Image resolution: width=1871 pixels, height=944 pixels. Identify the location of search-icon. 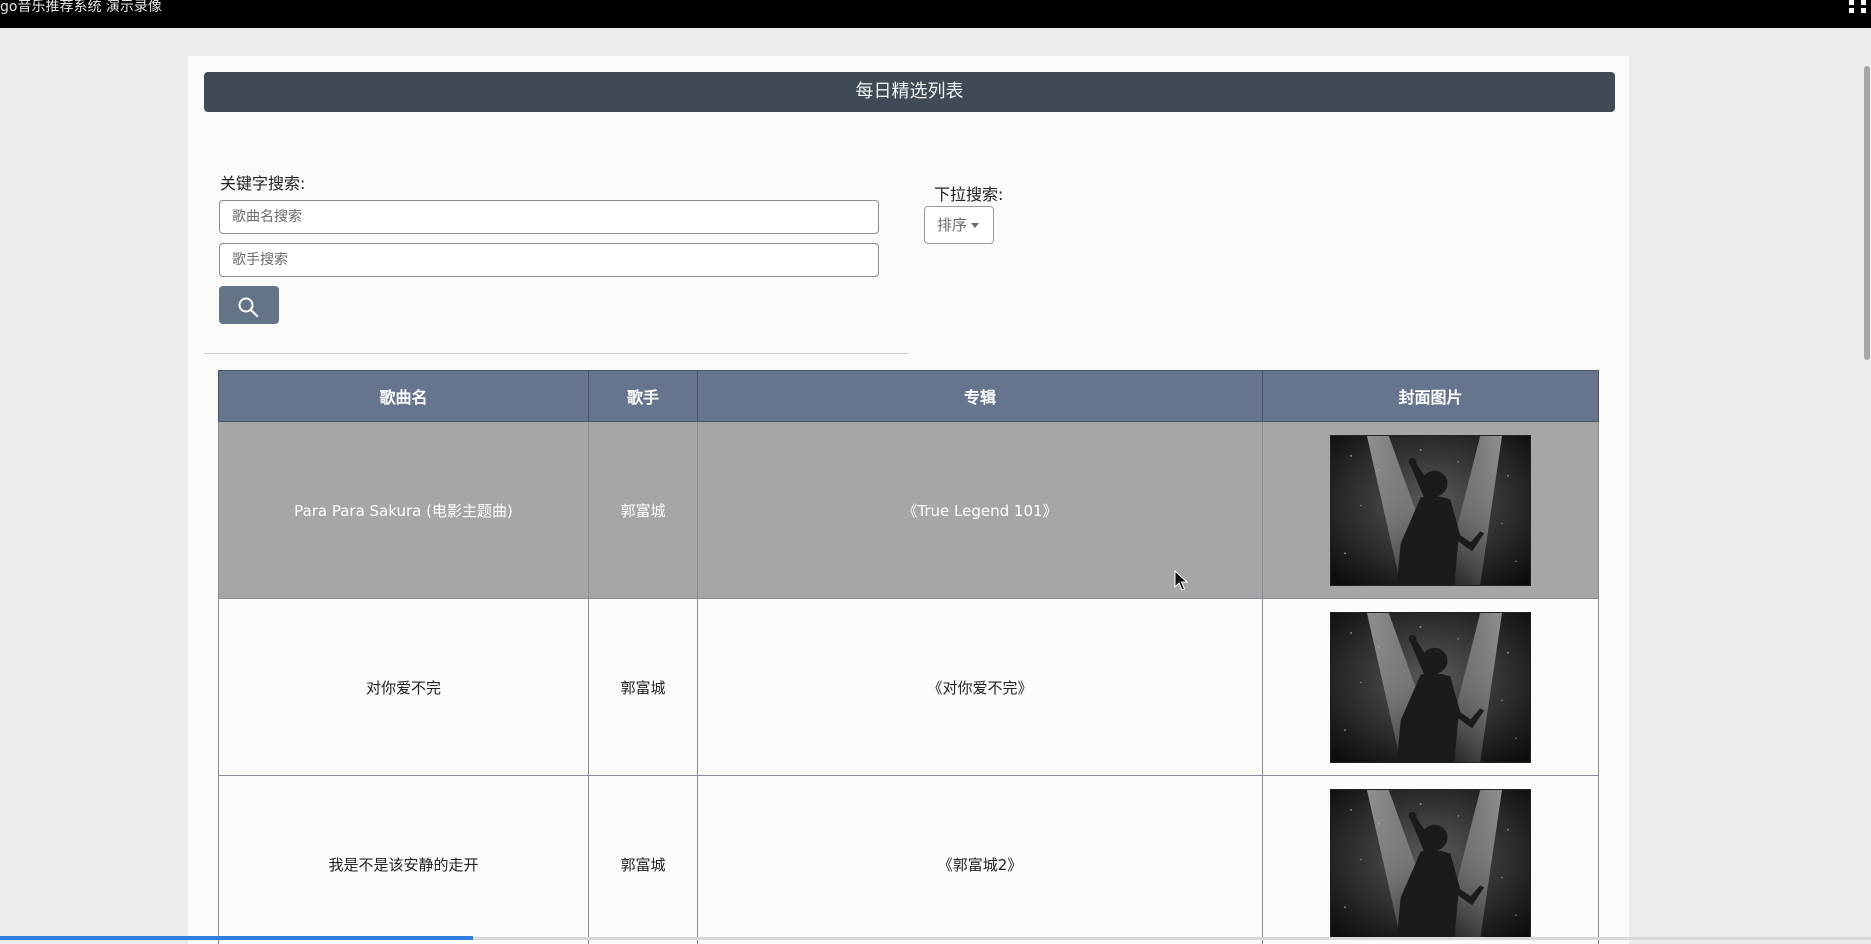
(248, 307).